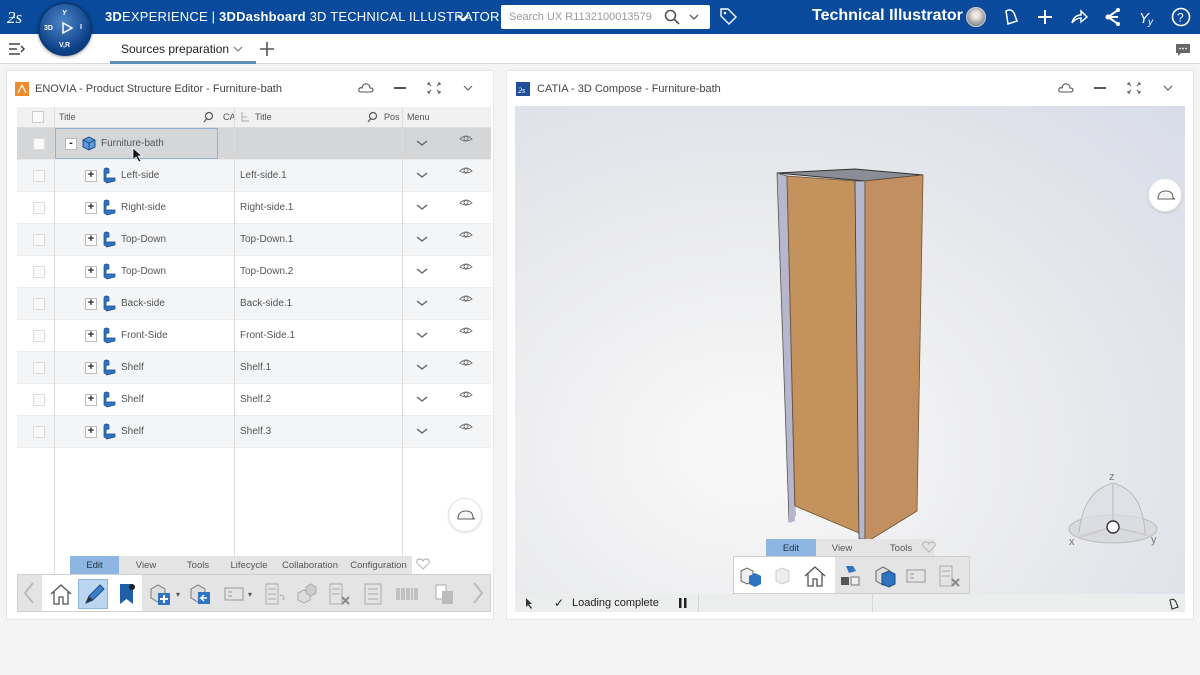 This screenshot has width=1200, height=675. I want to click on table-row: + Shelf Shelf.1, so click(254, 368).